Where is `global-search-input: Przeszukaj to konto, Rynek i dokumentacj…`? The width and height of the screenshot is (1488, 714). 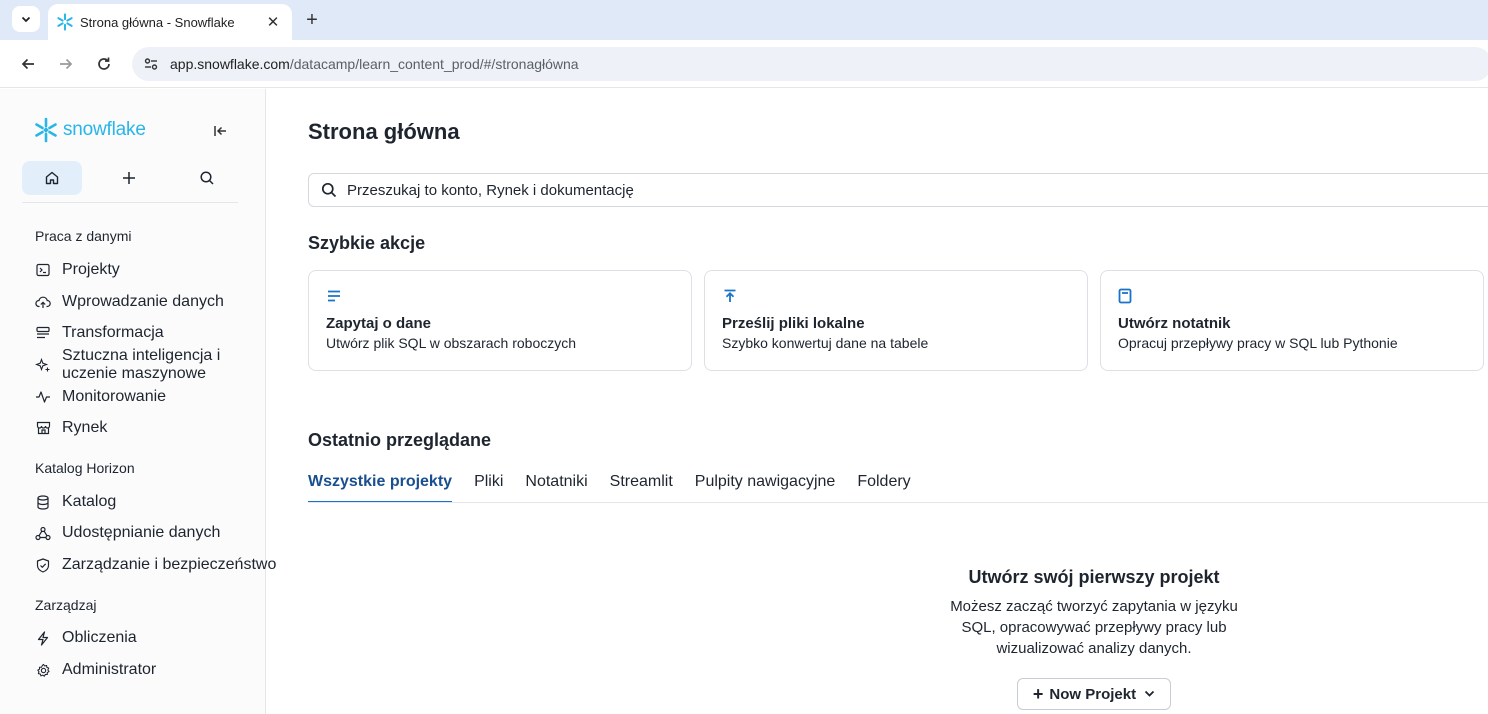 global-search-input: Przeszukaj to konto, Rynek i dokumentacj… is located at coordinates (898, 190).